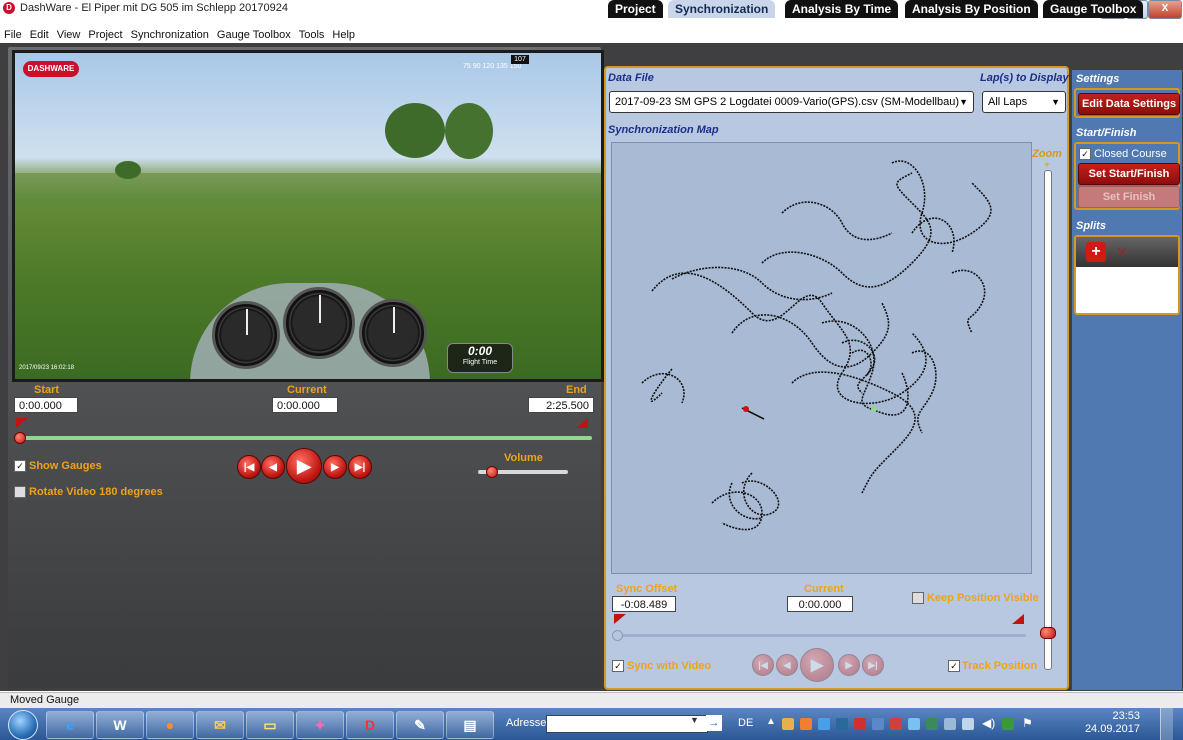 This screenshot has height=740, width=1183. What do you see at coordinates (620, 619) in the screenshot?
I see `sync-start-marker` at bounding box center [620, 619].